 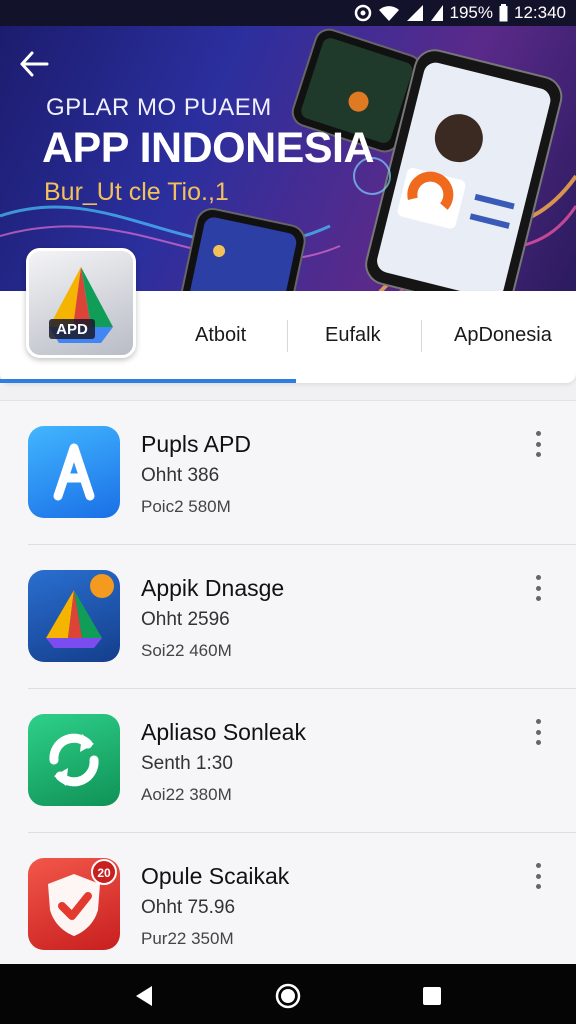 I want to click on app-logo: APD, so click(x=81, y=303).